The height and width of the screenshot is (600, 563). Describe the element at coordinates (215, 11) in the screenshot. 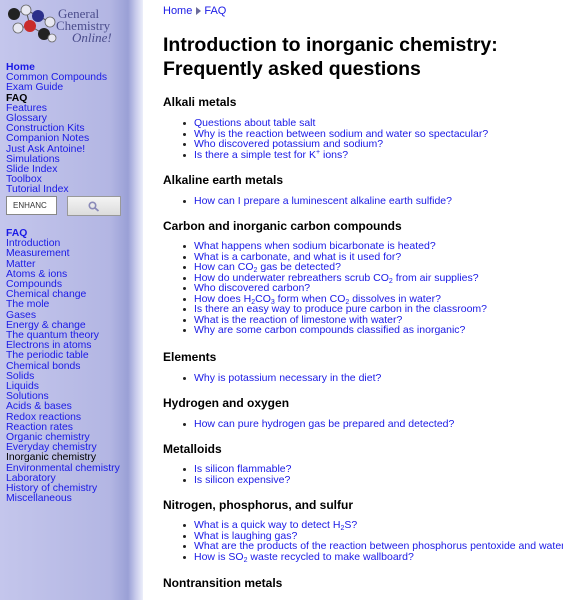

I see `breadcrumb-faq: FAQ` at that location.